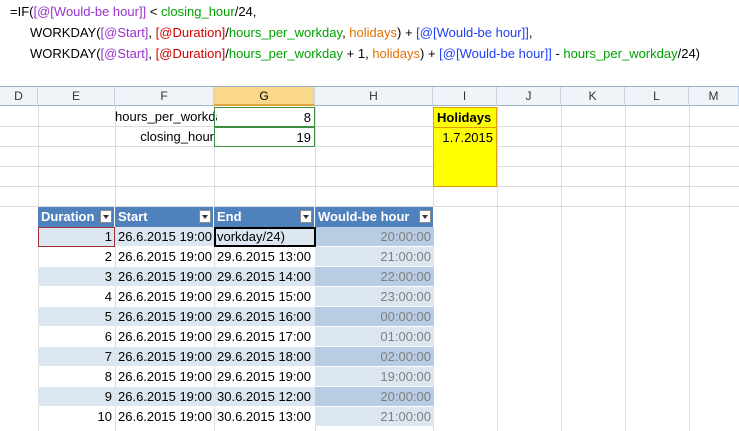 The image size is (739, 431). Describe the element at coordinates (76, 396) in the screenshot. I see `duration-cell: 9` at that location.